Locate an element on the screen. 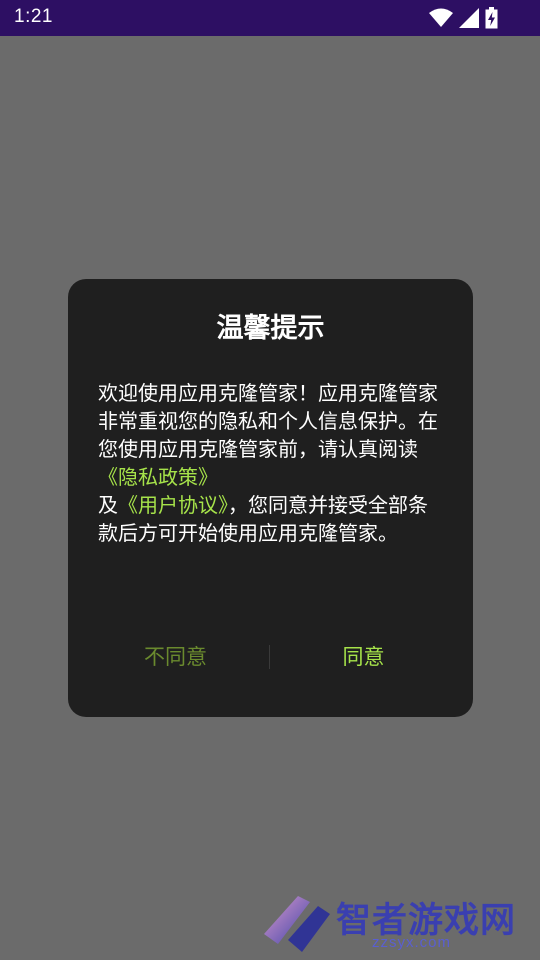  status-icons is located at coordinates (463, 18).